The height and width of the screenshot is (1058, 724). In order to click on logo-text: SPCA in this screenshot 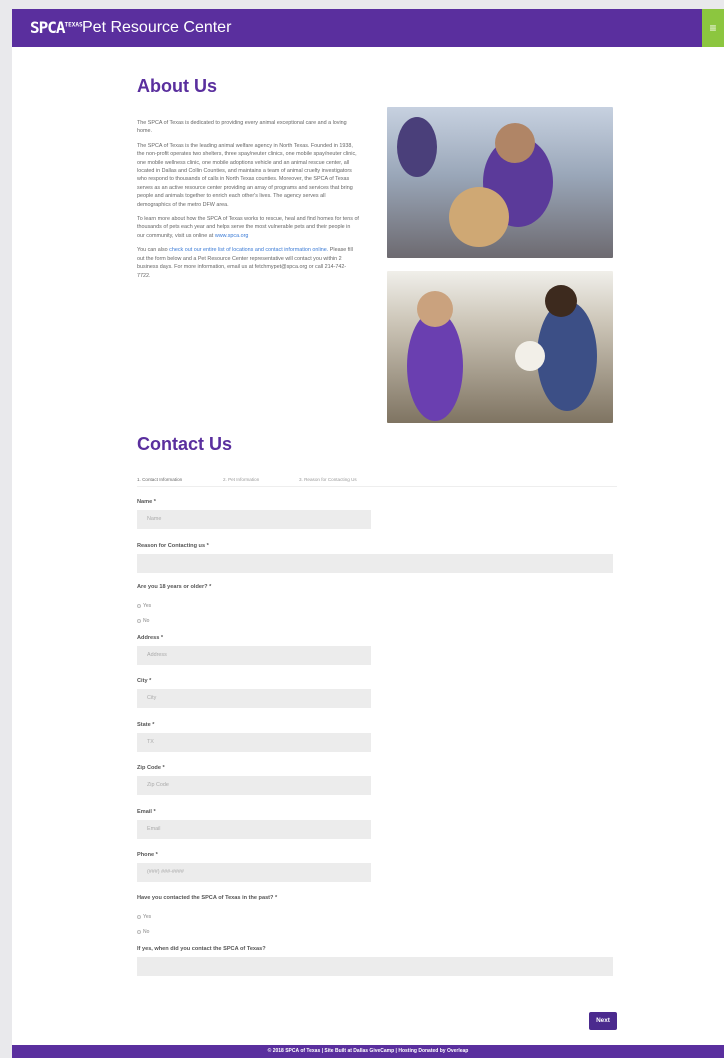, I will do `click(48, 27)`.